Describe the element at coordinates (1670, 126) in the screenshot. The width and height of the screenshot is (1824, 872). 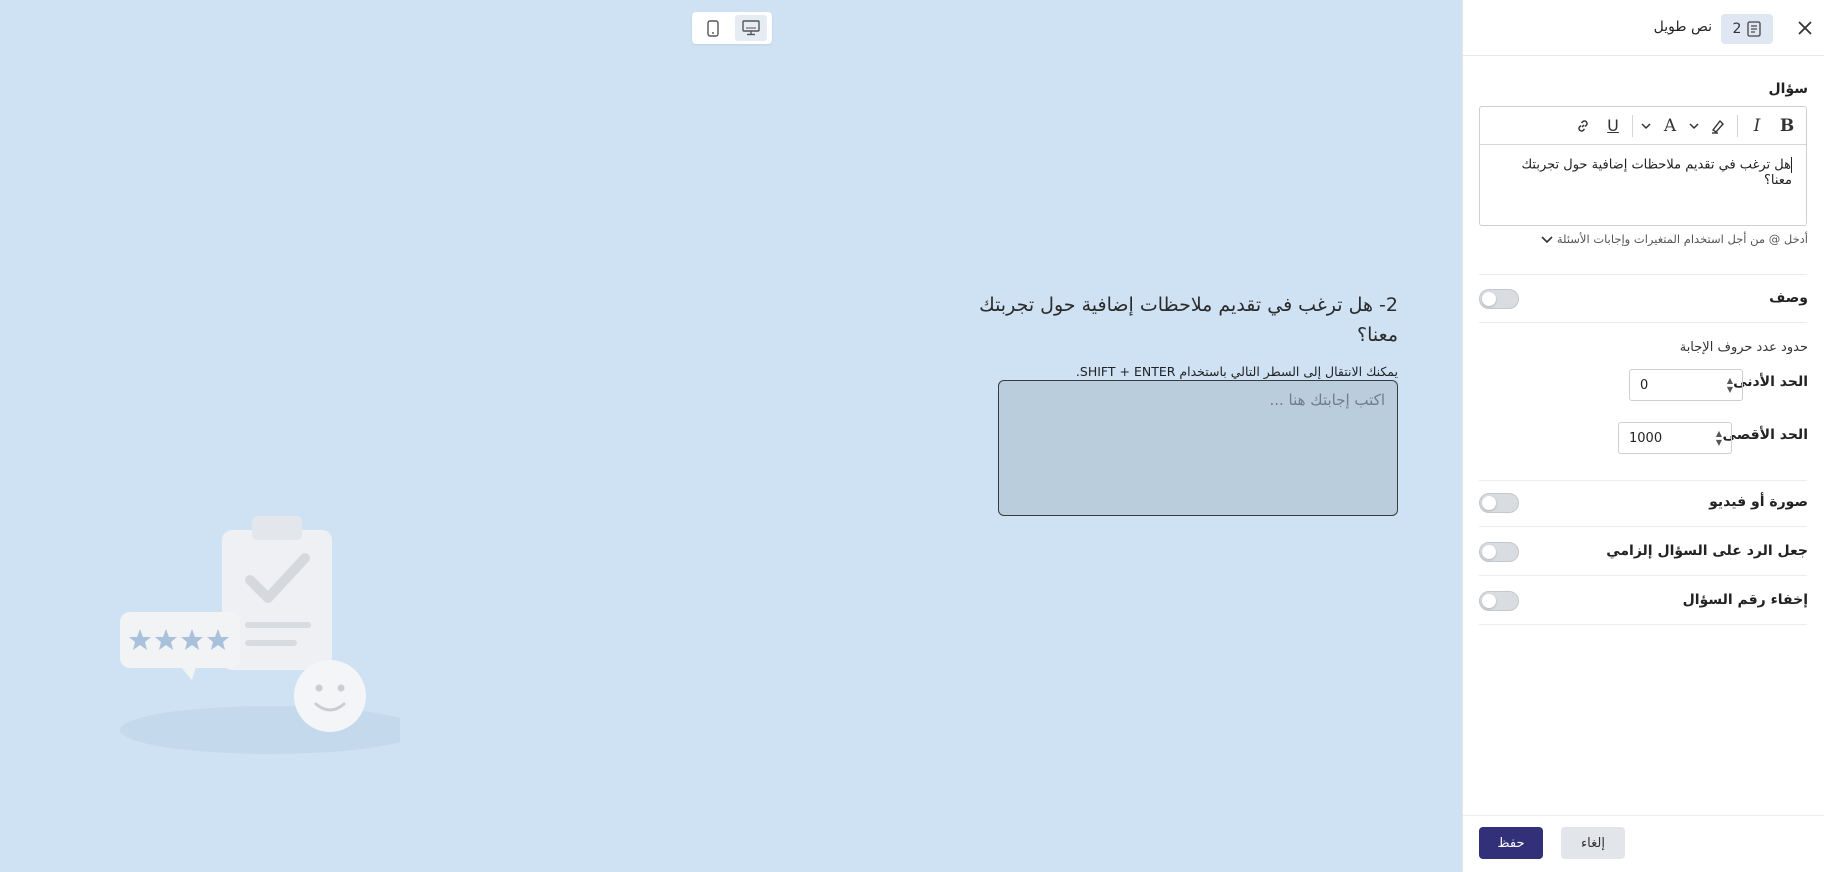
I see `font-size-button: A` at that location.